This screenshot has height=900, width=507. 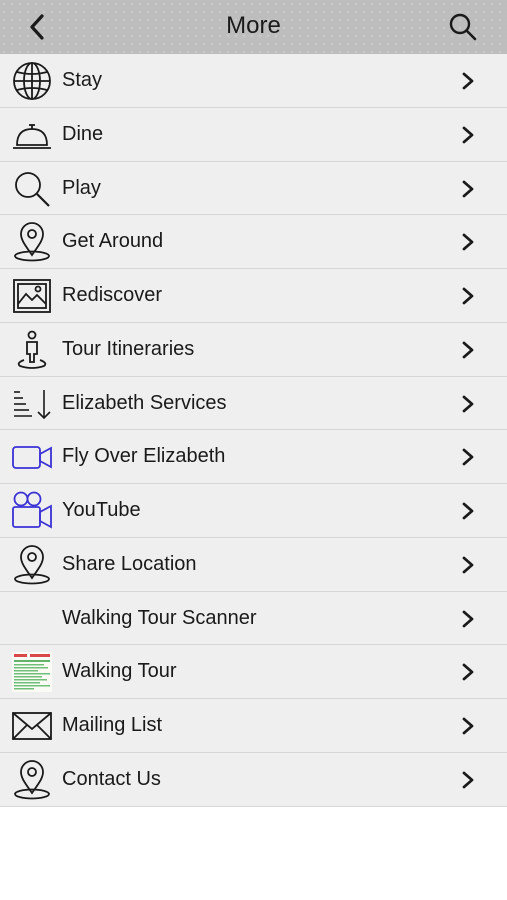 I want to click on menu-item-play: Play, so click(x=253, y=188).